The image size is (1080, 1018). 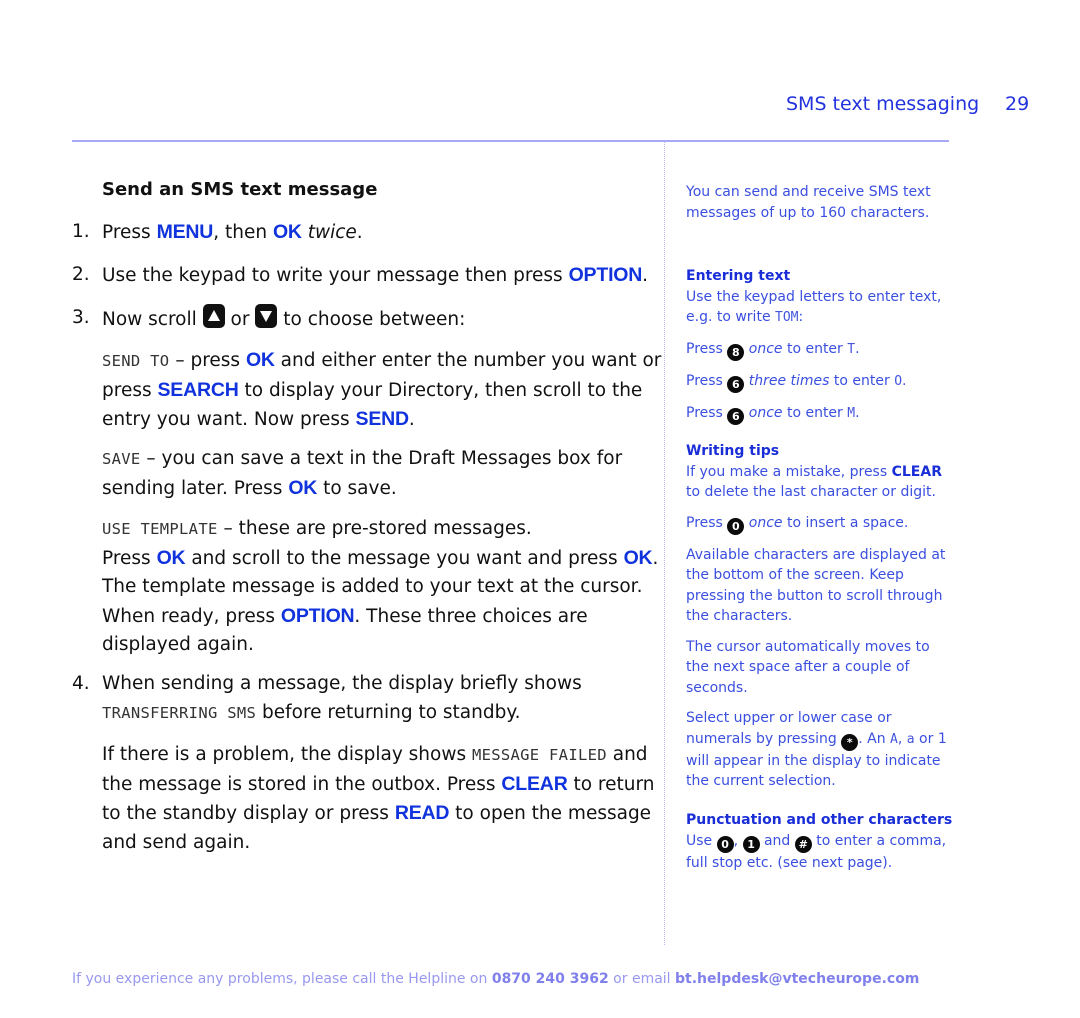 I want to click on text: . An, so click(x=874, y=738).